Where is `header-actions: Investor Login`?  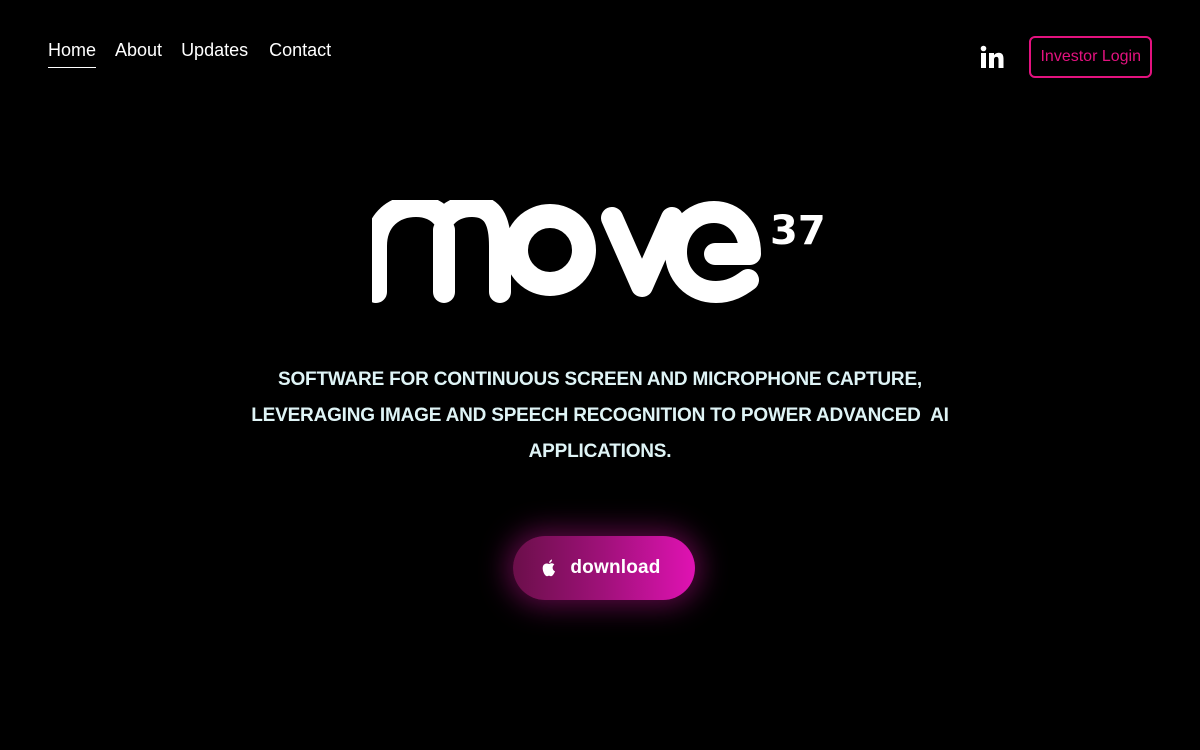
header-actions: Investor Login is located at coordinates (1066, 57).